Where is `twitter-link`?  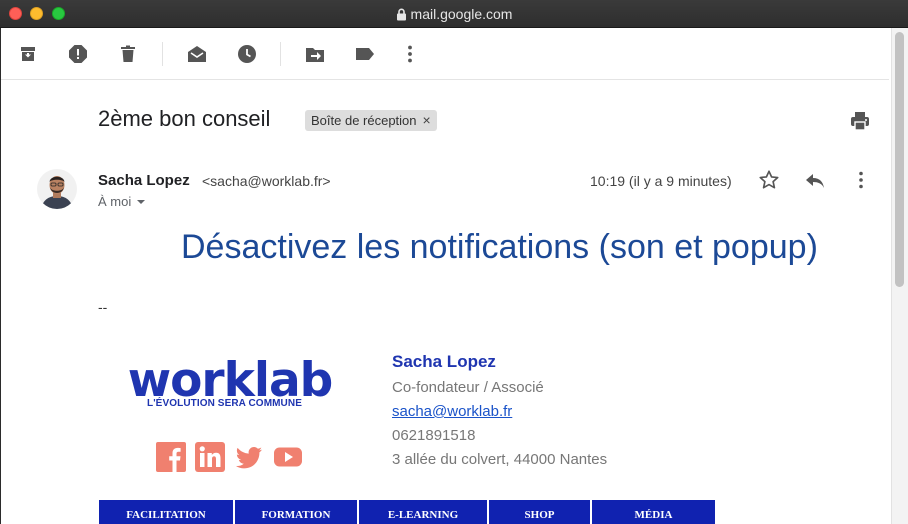 twitter-link is located at coordinates (249, 457).